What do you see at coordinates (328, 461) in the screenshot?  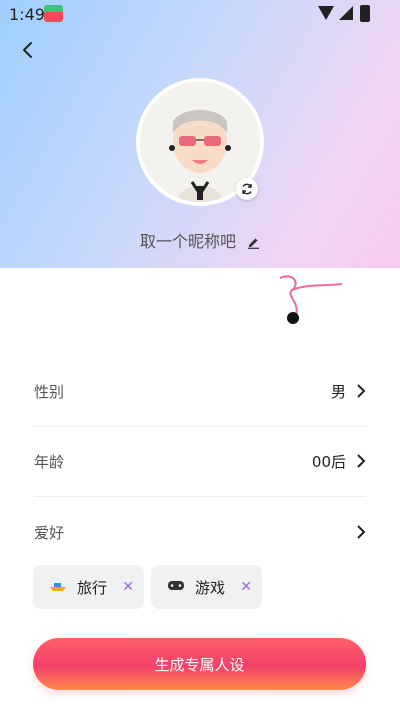 I see `age-value: 00后` at bounding box center [328, 461].